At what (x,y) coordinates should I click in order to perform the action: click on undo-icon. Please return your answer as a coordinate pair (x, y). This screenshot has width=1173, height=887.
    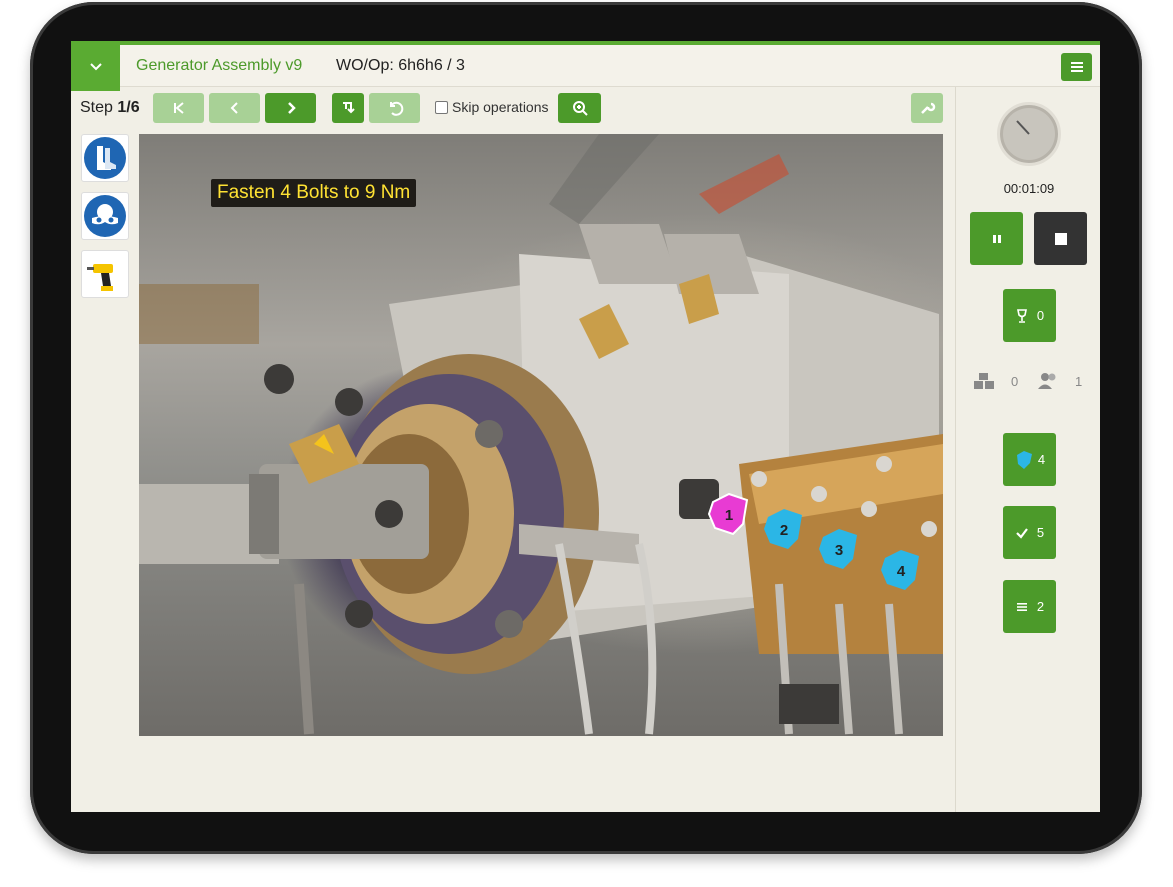
    Looking at the image, I should click on (396, 108).